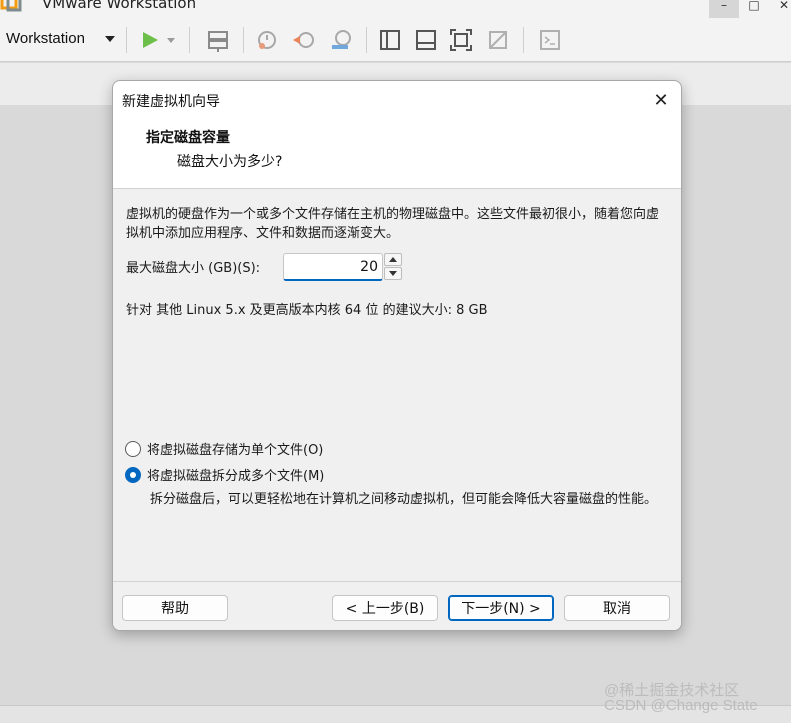 The width and height of the screenshot is (791, 723). What do you see at coordinates (661, 100) in the screenshot?
I see `close-icon: ✕` at bounding box center [661, 100].